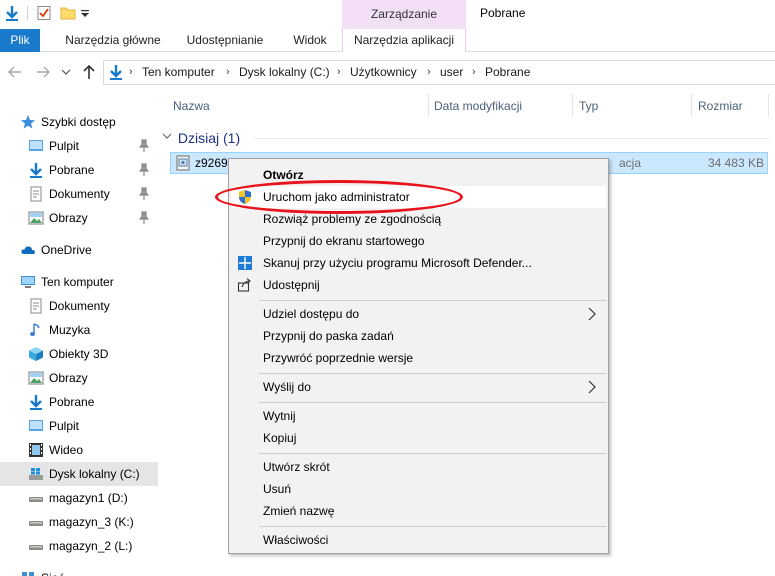 This screenshot has height=576, width=775. What do you see at coordinates (36, 378) in the screenshot?
I see `pictures-folder-icon` at bounding box center [36, 378].